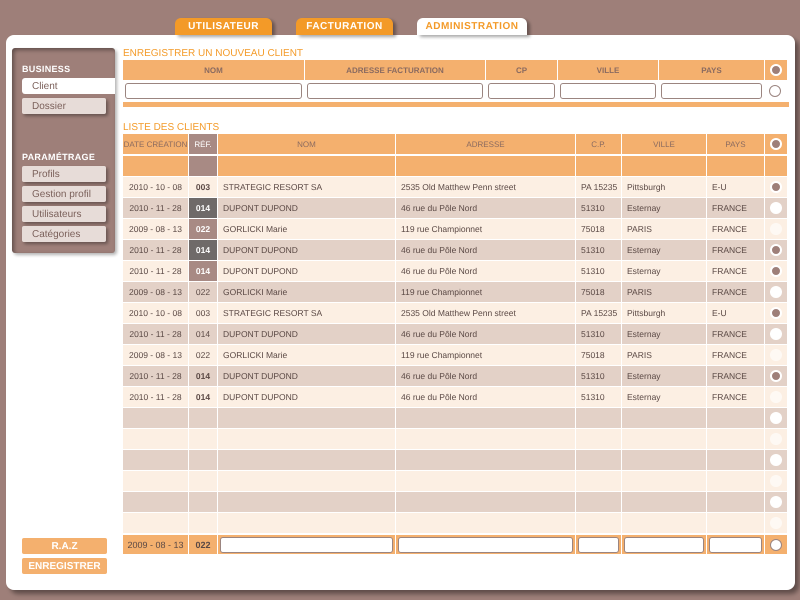  I want to click on column-header: ADRESSE FACTURATION, so click(395, 70).